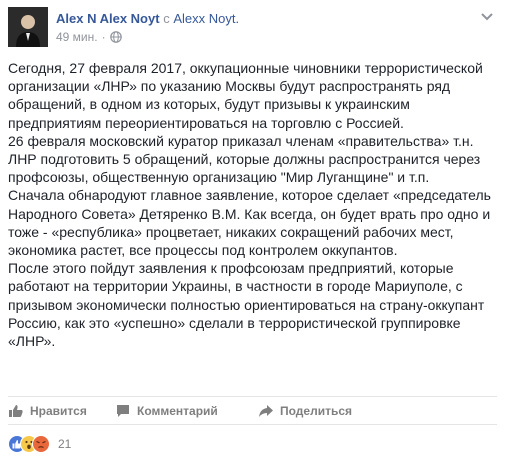 This screenshot has width=505, height=470. I want to click on globe-icon, so click(115, 37).